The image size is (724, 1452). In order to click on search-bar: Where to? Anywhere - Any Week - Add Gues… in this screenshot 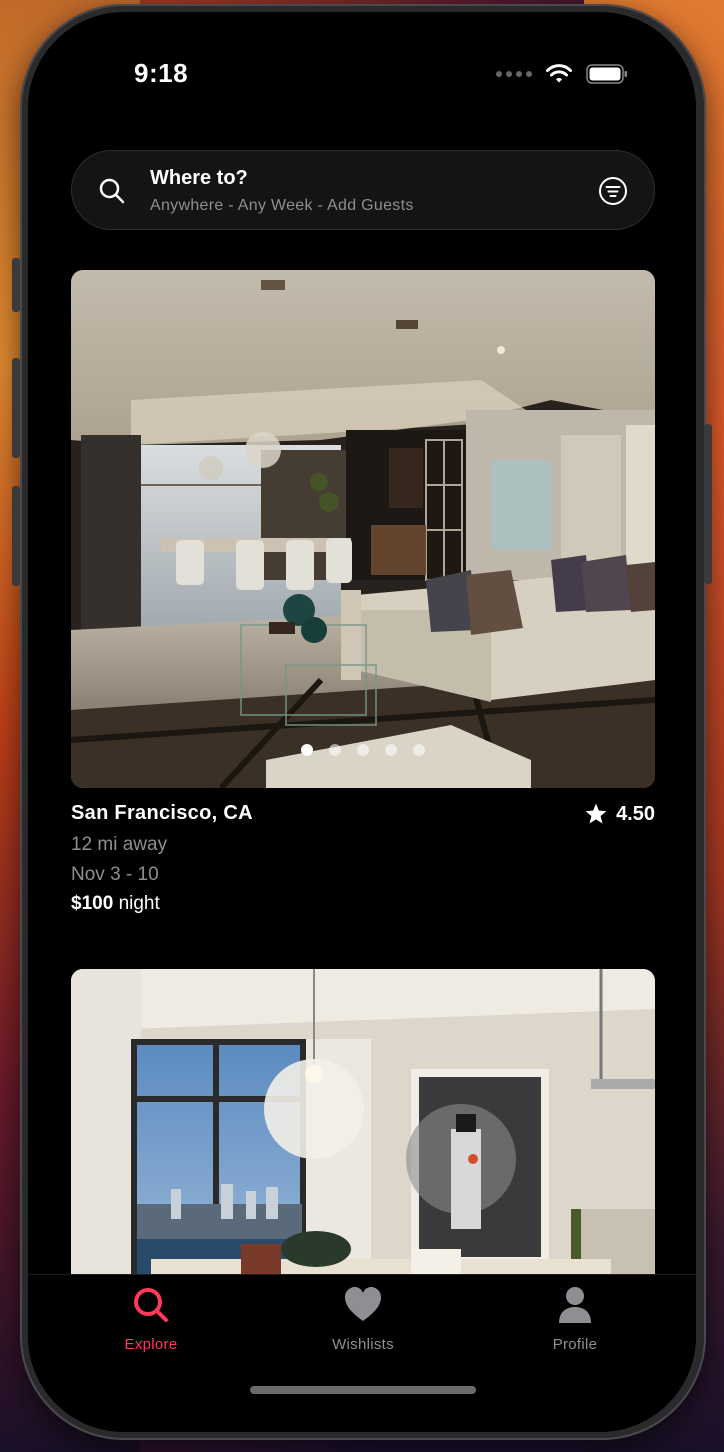, I will do `click(363, 190)`.